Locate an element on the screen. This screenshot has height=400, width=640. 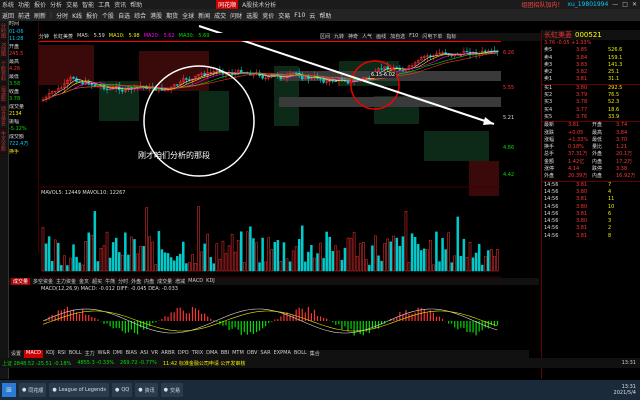
toolbar-ask: 问财 is located at coordinates (236, 15).